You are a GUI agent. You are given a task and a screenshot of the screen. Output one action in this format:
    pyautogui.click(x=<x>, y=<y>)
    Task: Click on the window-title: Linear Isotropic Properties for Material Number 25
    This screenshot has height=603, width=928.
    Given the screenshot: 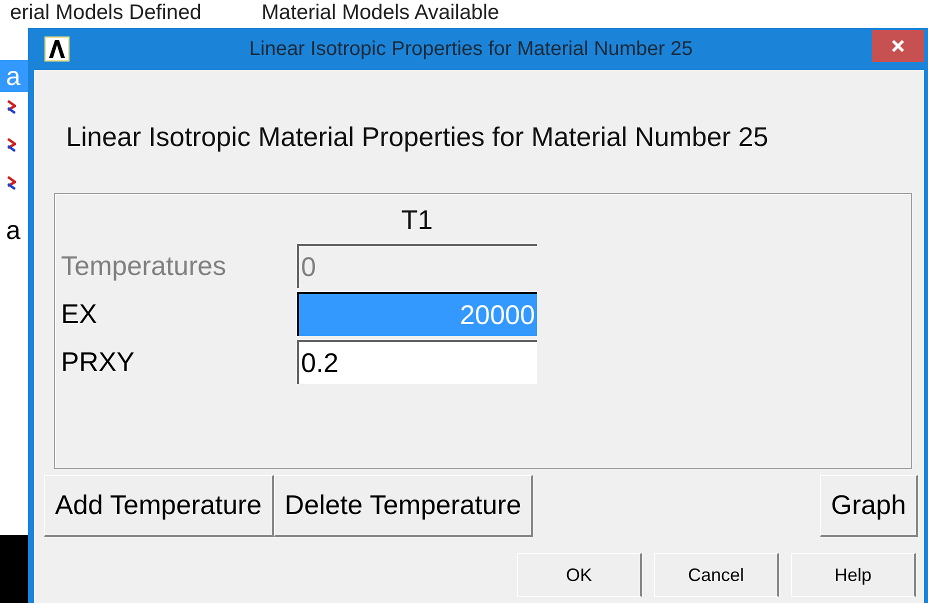 What is the action you would take?
    pyautogui.click(x=471, y=49)
    